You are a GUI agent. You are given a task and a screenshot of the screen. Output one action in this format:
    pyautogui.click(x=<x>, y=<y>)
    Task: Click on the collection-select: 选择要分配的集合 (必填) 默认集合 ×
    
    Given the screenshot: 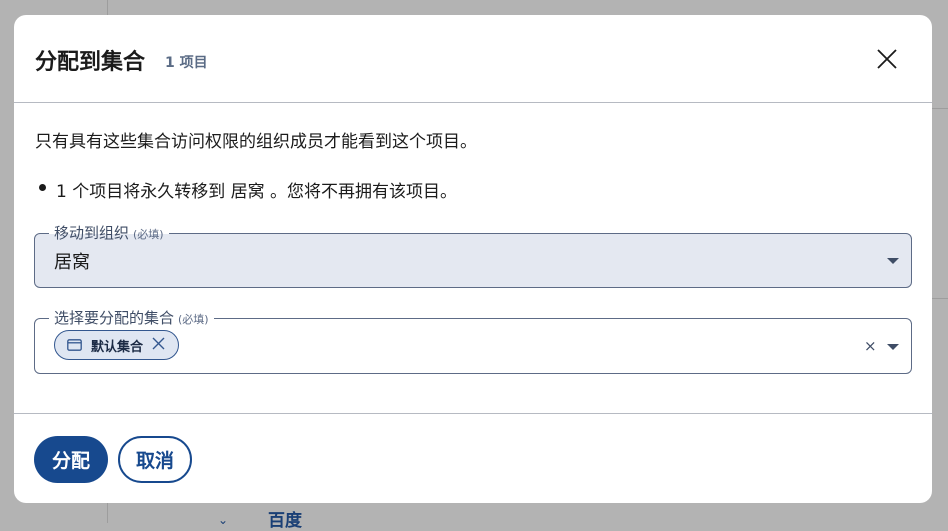 What is the action you would take?
    pyautogui.click(x=473, y=341)
    